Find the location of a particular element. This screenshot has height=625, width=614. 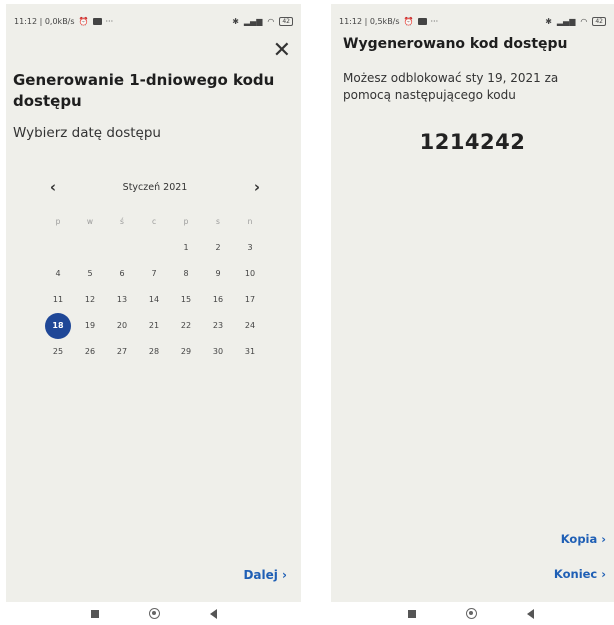

calendar-day-selected: 18 is located at coordinates (58, 326).